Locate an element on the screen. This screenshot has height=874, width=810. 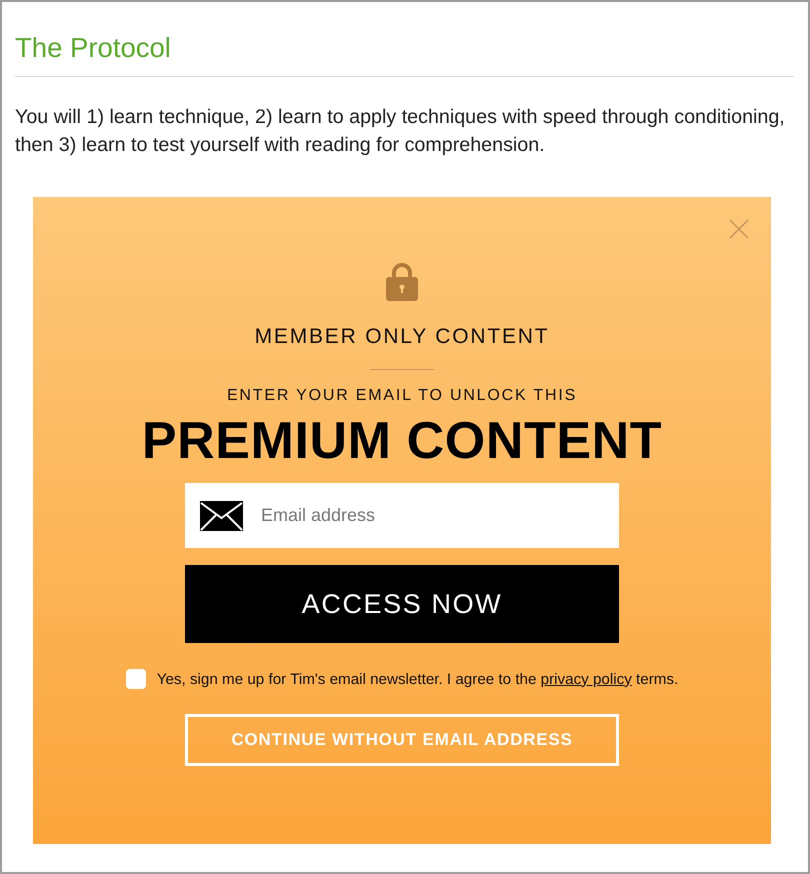
popup-subtitle: ENTER YOUR EMAIL TO UNLOCK THIS is located at coordinates (402, 395).